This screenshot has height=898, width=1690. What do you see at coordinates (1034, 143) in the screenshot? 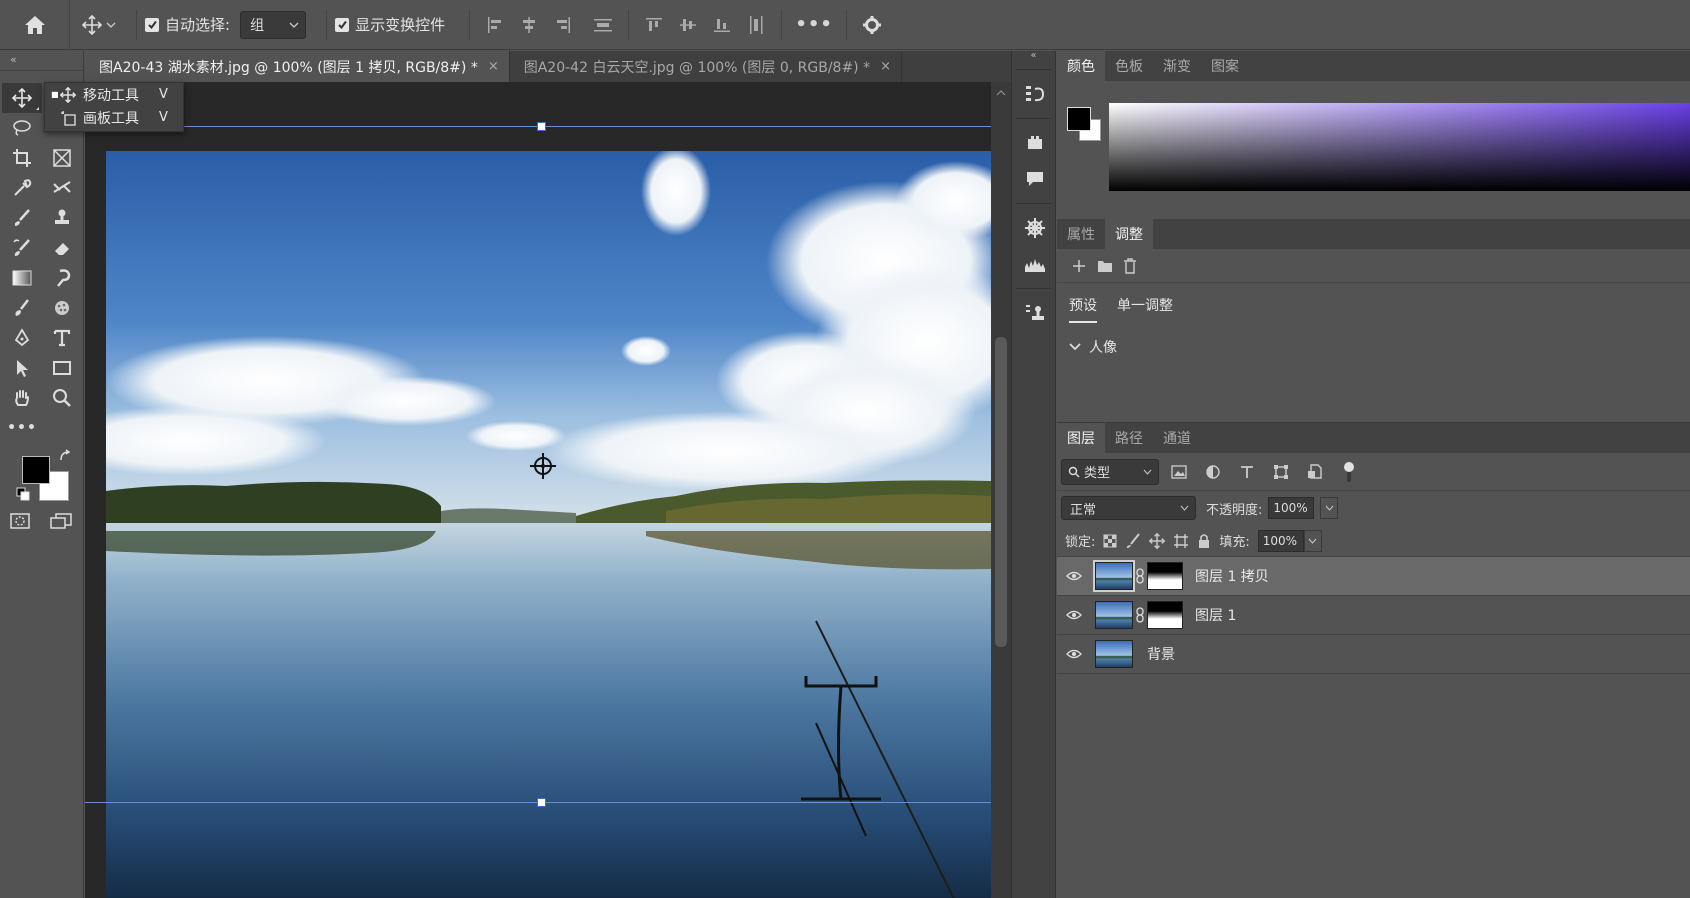
I see `actions-panel-button` at bounding box center [1034, 143].